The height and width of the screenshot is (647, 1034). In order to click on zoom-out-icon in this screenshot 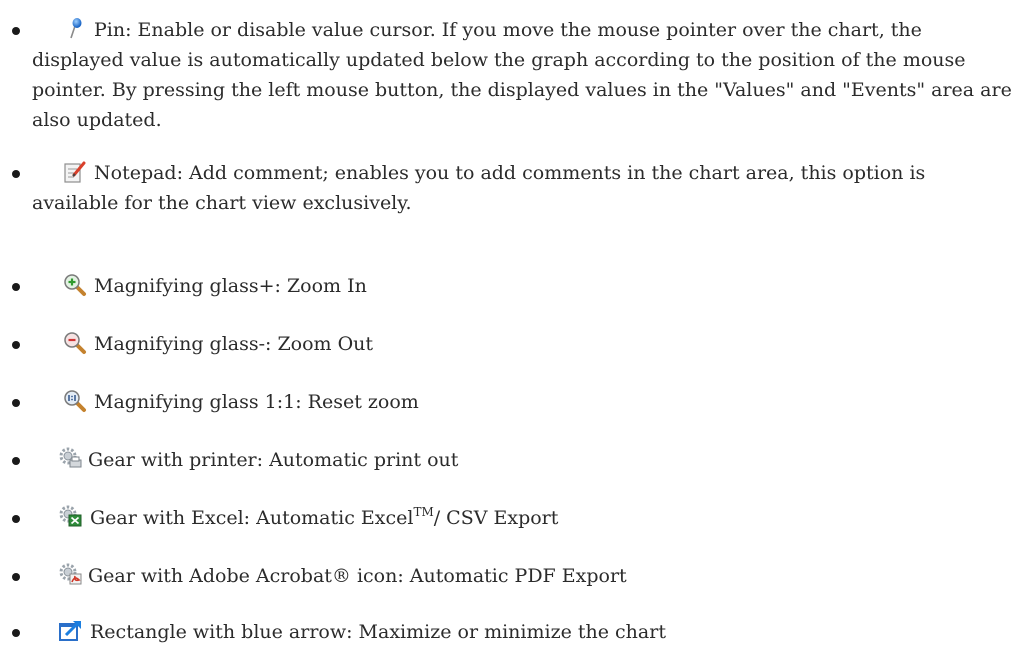, I will do `click(75, 343)`.